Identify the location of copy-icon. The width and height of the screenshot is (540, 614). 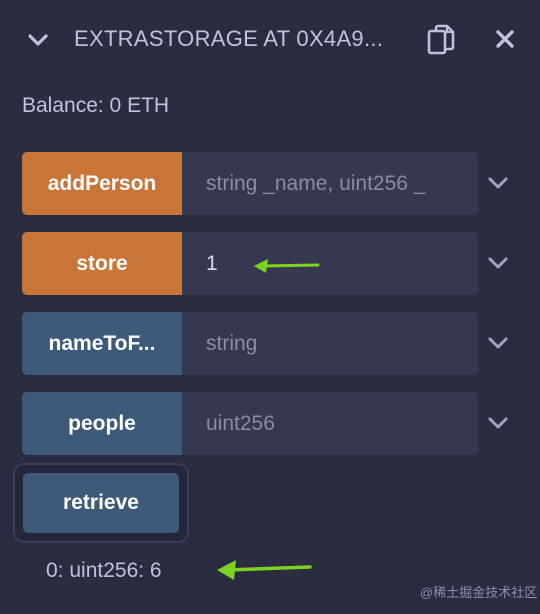
(442, 40).